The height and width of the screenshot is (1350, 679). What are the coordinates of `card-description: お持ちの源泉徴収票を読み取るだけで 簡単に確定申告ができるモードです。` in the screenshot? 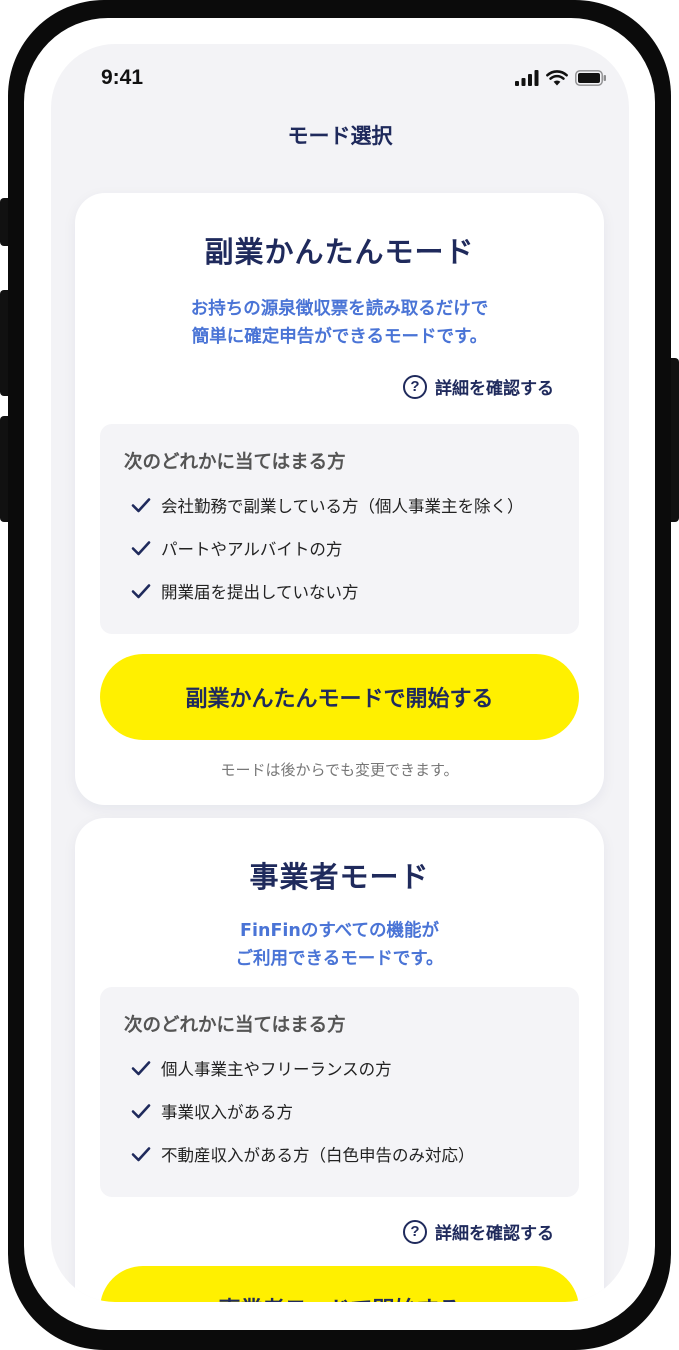 It's located at (339, 323).